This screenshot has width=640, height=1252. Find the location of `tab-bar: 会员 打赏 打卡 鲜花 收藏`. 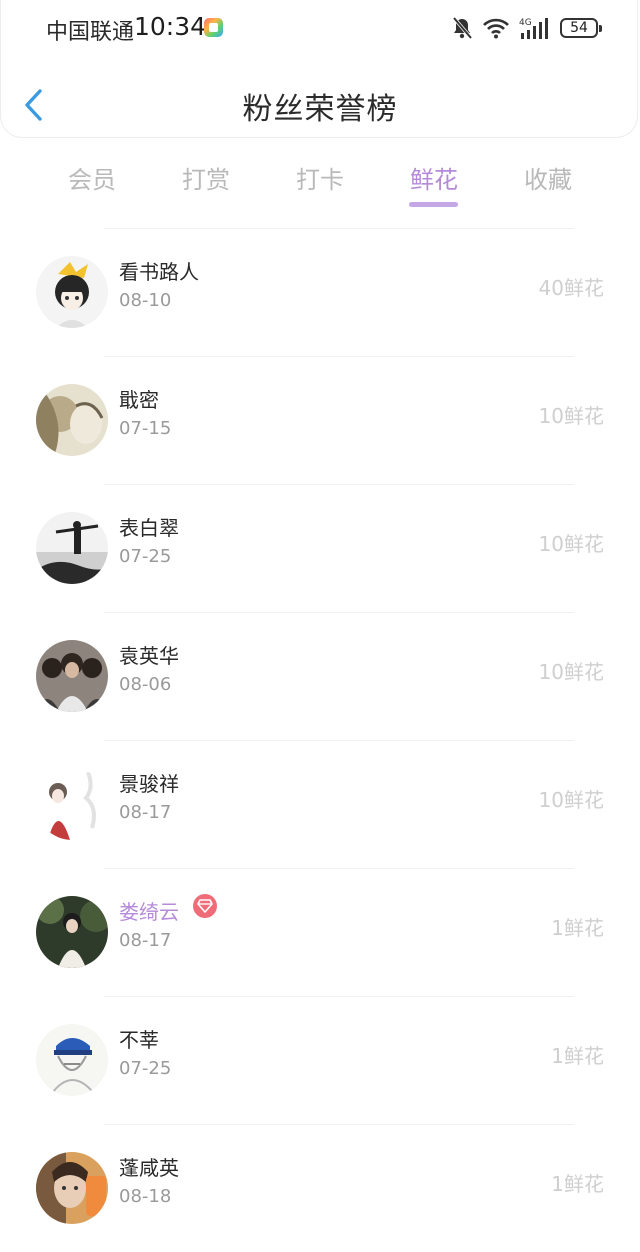

tab-bar: 会员 打赏 打卡 鲜花 收藏 is located at coordinates (320, 180).